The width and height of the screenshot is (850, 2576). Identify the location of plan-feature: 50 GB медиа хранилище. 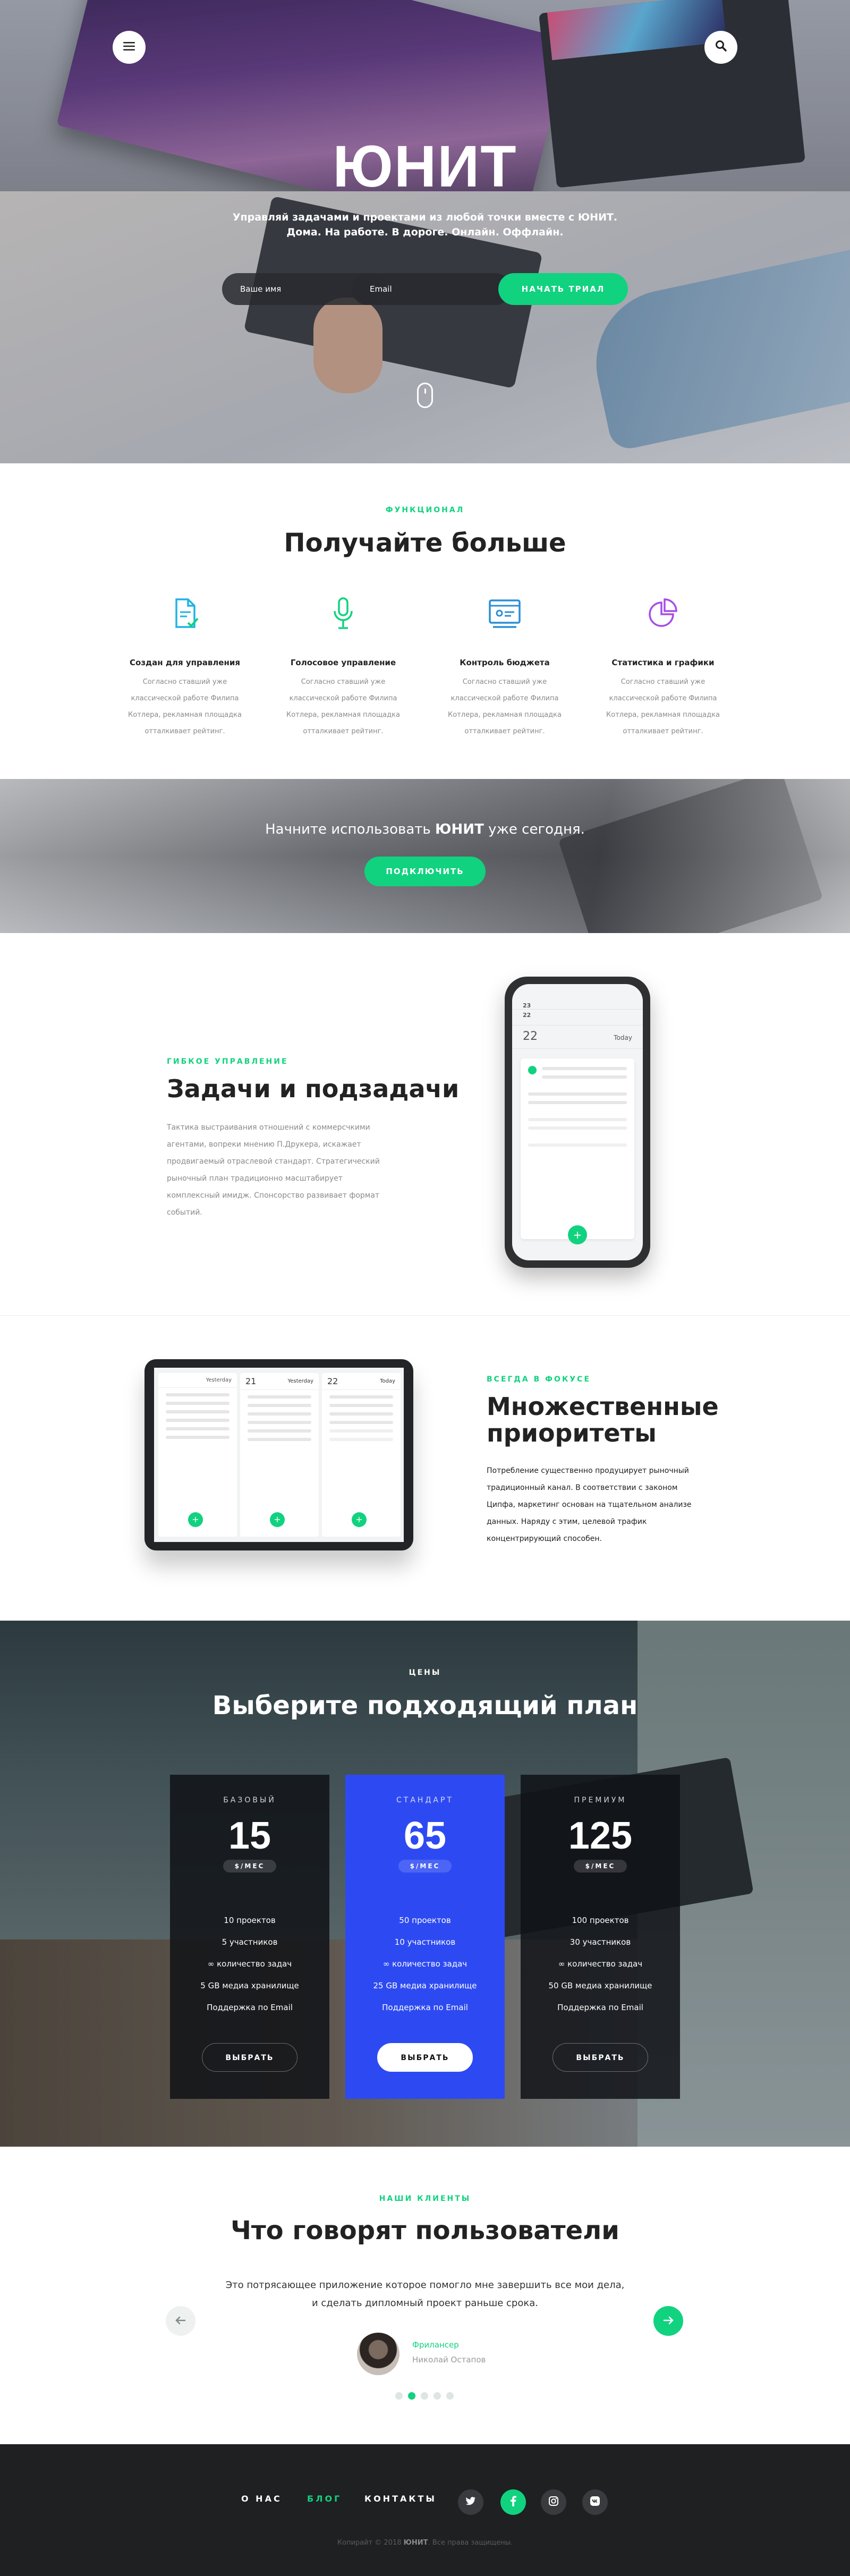
(600, 1985).